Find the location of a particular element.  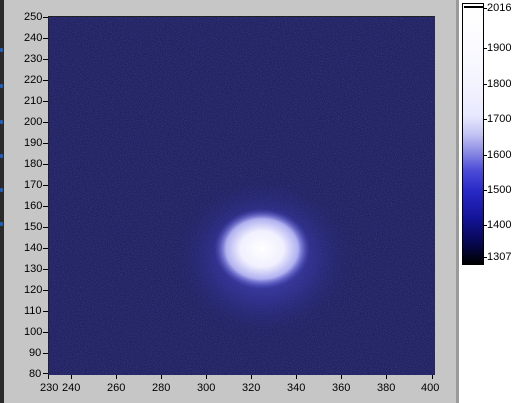

color-scale-label: 1700 is located at coordinates (499, 119).